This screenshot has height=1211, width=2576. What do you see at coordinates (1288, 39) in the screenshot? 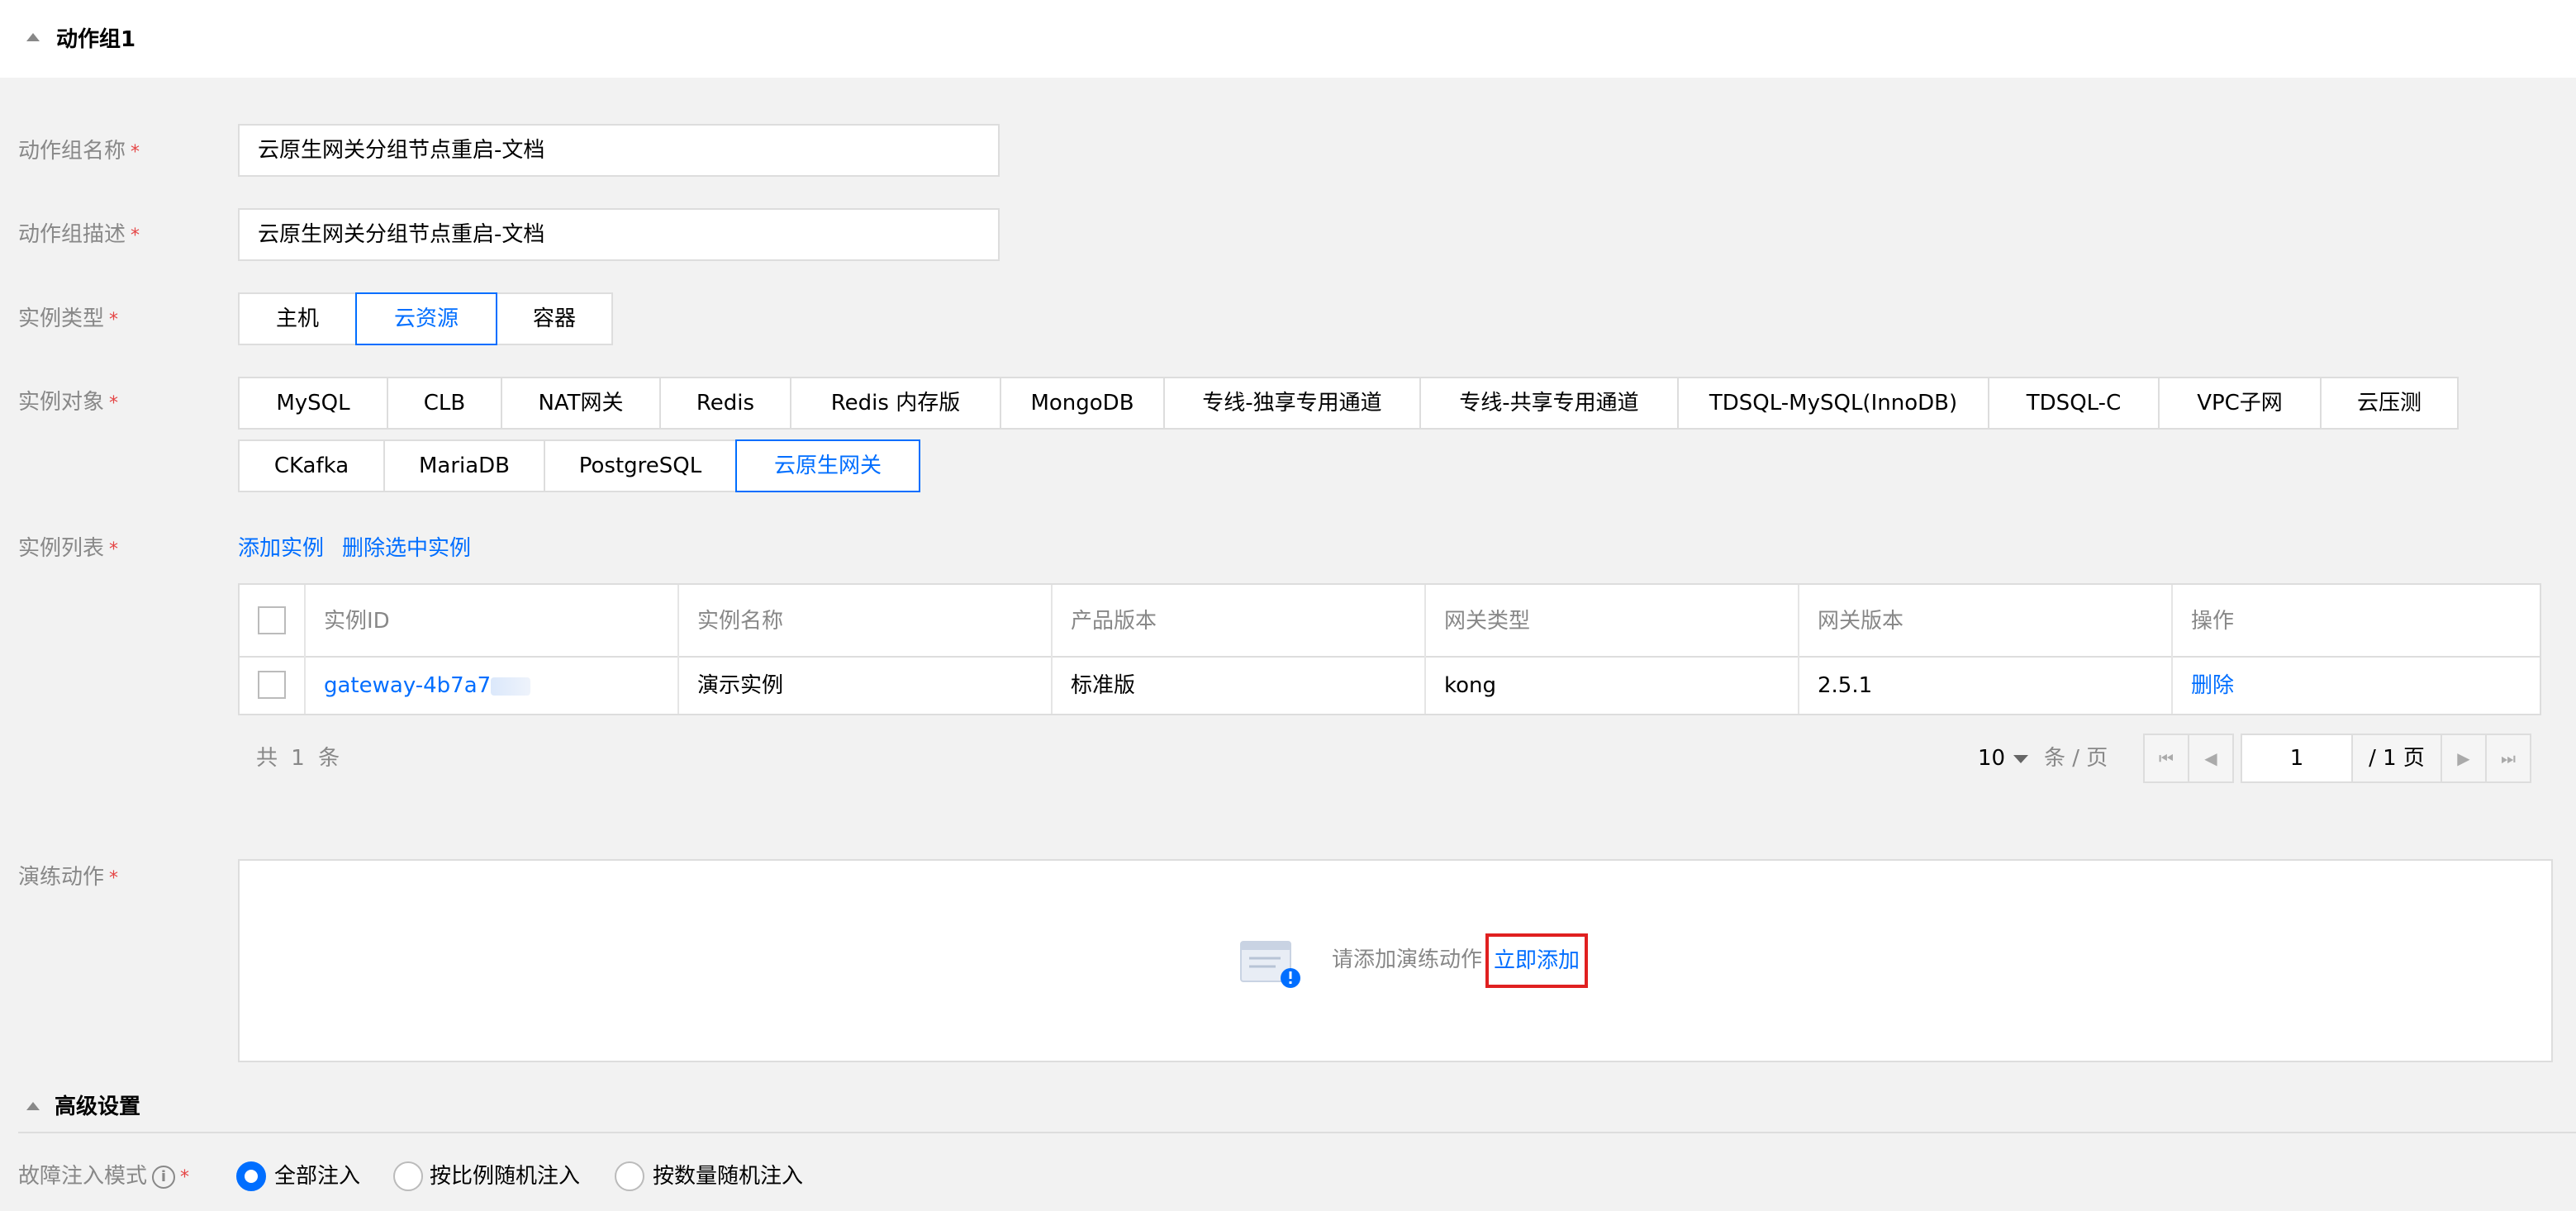
I see `action-group-header: 动作组1` at bounding box center [1288, 39].